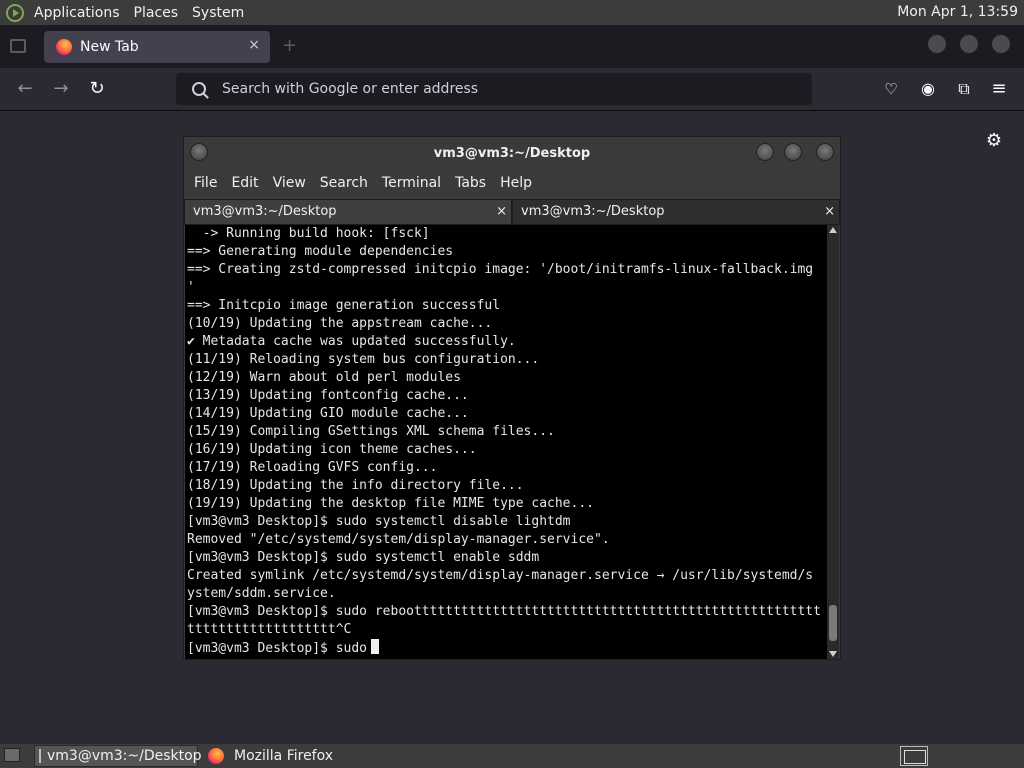 Image resolution: width=1024 pixels, height=768 pixels. What do you see at coordinates (833, 442) in the screenshot?
I see `terminal-scrollbar` at bounding box center [833, 442].